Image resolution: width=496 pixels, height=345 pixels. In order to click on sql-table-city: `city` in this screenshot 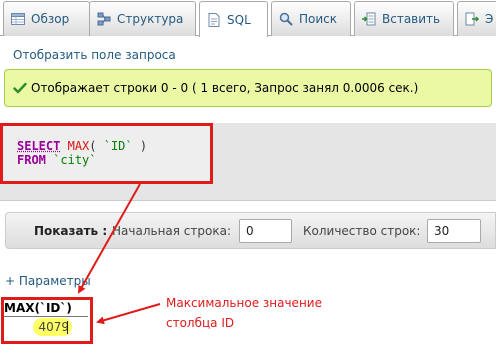, I will do `click(75, 160)`.